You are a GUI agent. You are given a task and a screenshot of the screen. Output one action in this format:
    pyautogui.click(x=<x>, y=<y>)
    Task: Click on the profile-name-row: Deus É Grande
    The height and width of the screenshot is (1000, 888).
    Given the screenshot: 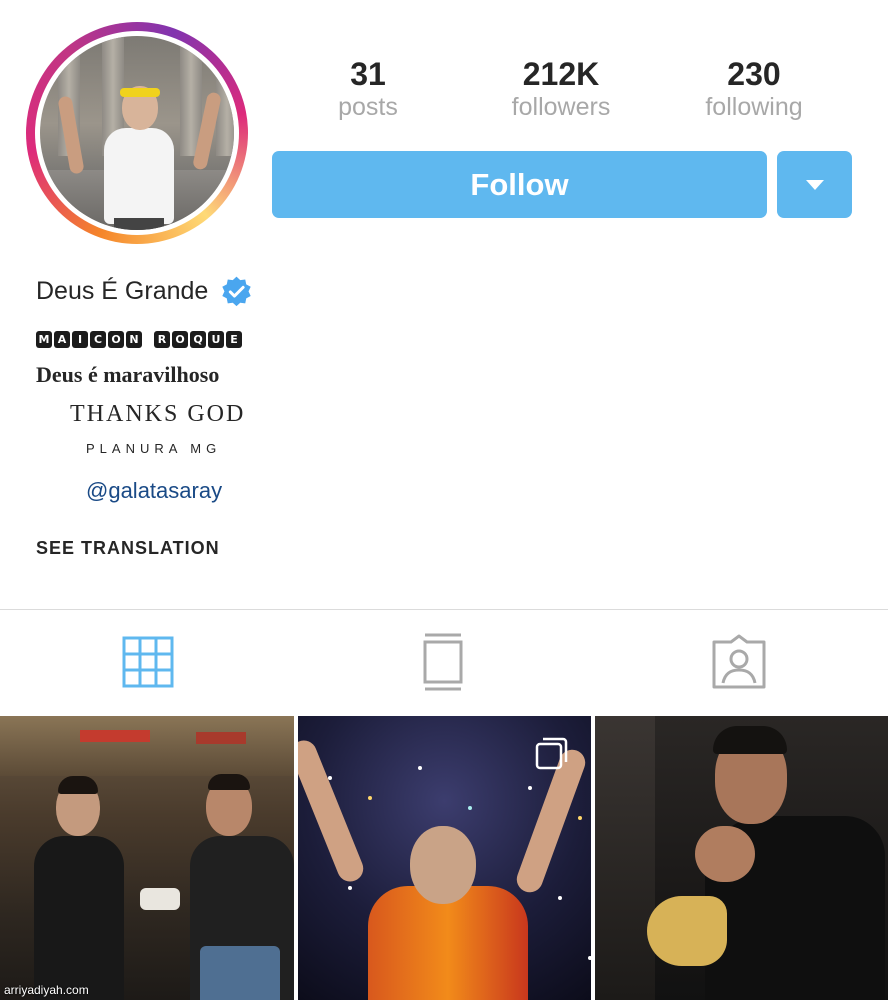 What is the action you would take?
    pyautogui.click(x=144, y=291)
    